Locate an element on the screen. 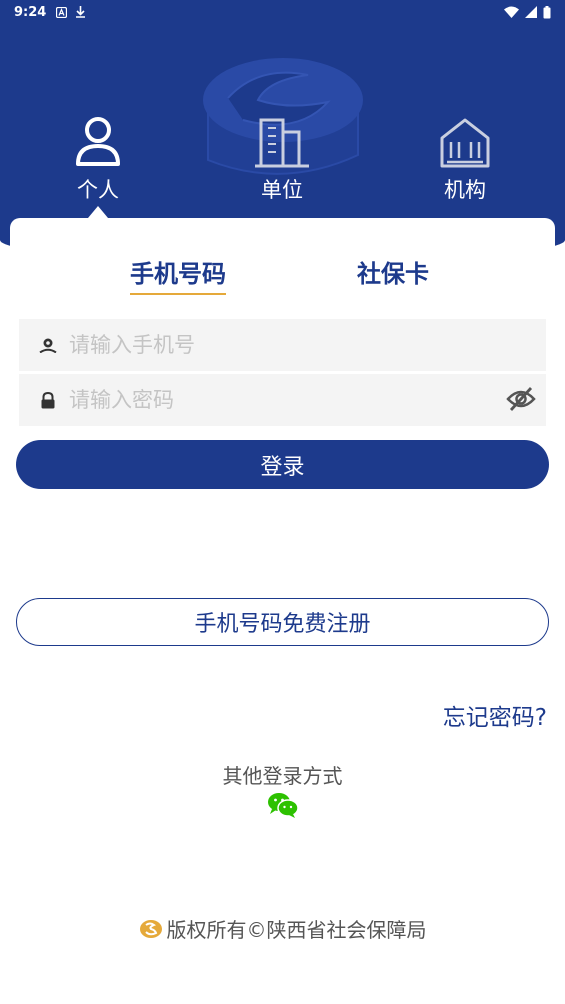 The width and height of the screenshot is (565, 1004). phone-input is located at coordinates (269, 345).